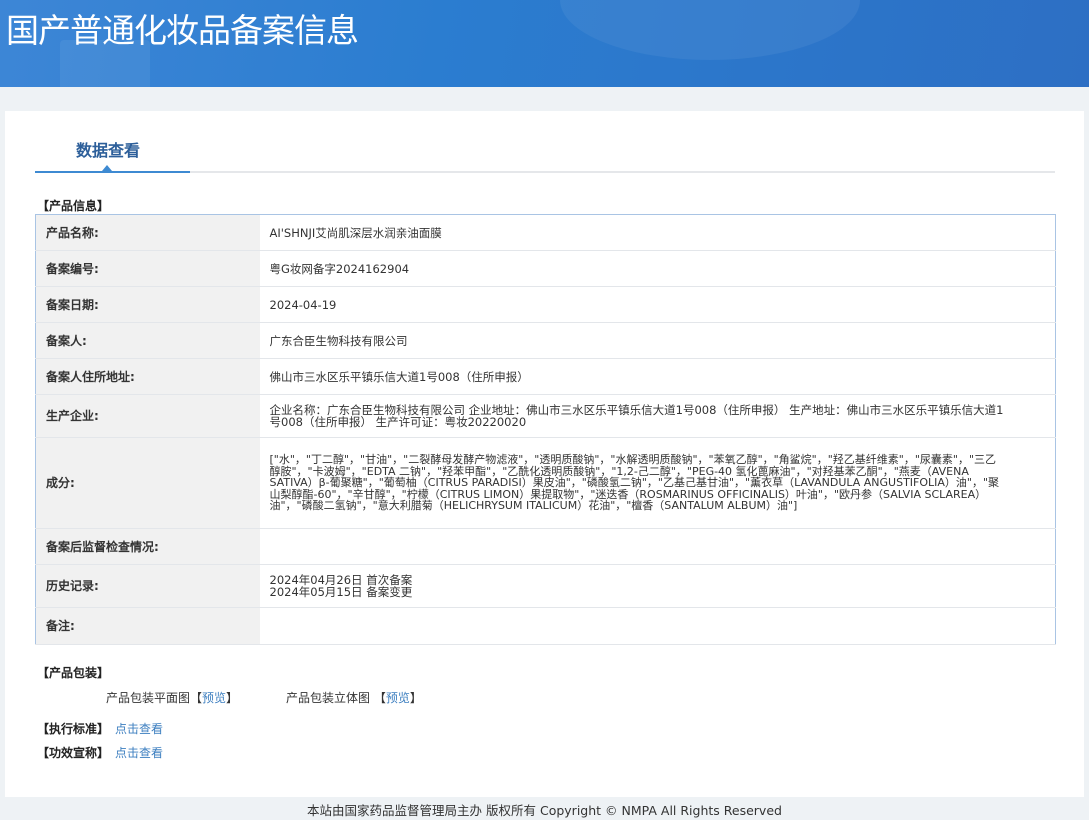 The image size is (1089, 820). Describe the element at coordinates (657, 268) in the screenshot. I see `row-value: 粤G妆网备字2024162904` at that location.